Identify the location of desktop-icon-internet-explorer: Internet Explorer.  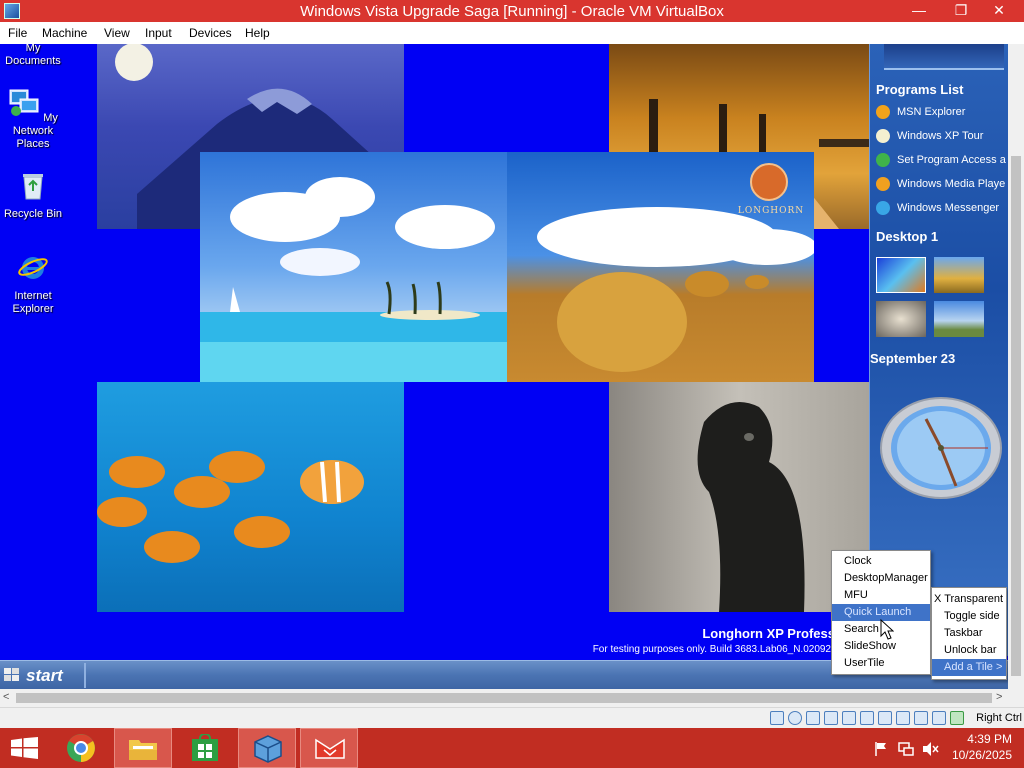
(33, 283).